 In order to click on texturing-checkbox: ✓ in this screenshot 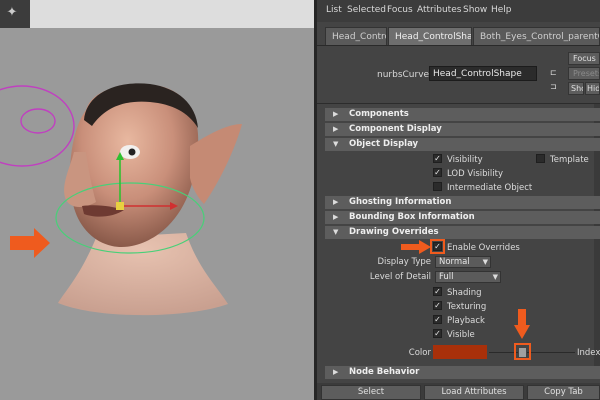, I will do `click(437, 305)`.